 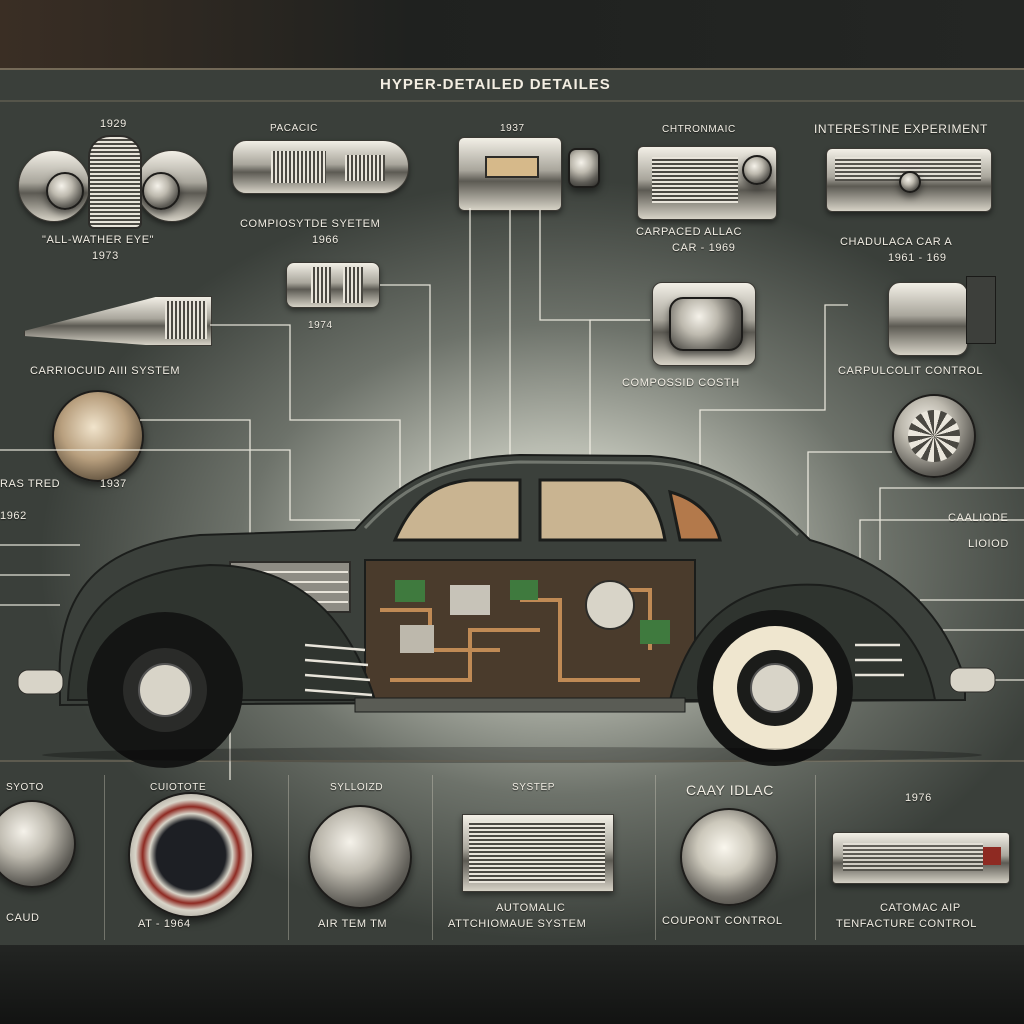 What do you see at coordinates (920, 908) in the screenshot?
I see `bottom-6-caption: CATOMAC AIP` at bounding box center [920, 908].